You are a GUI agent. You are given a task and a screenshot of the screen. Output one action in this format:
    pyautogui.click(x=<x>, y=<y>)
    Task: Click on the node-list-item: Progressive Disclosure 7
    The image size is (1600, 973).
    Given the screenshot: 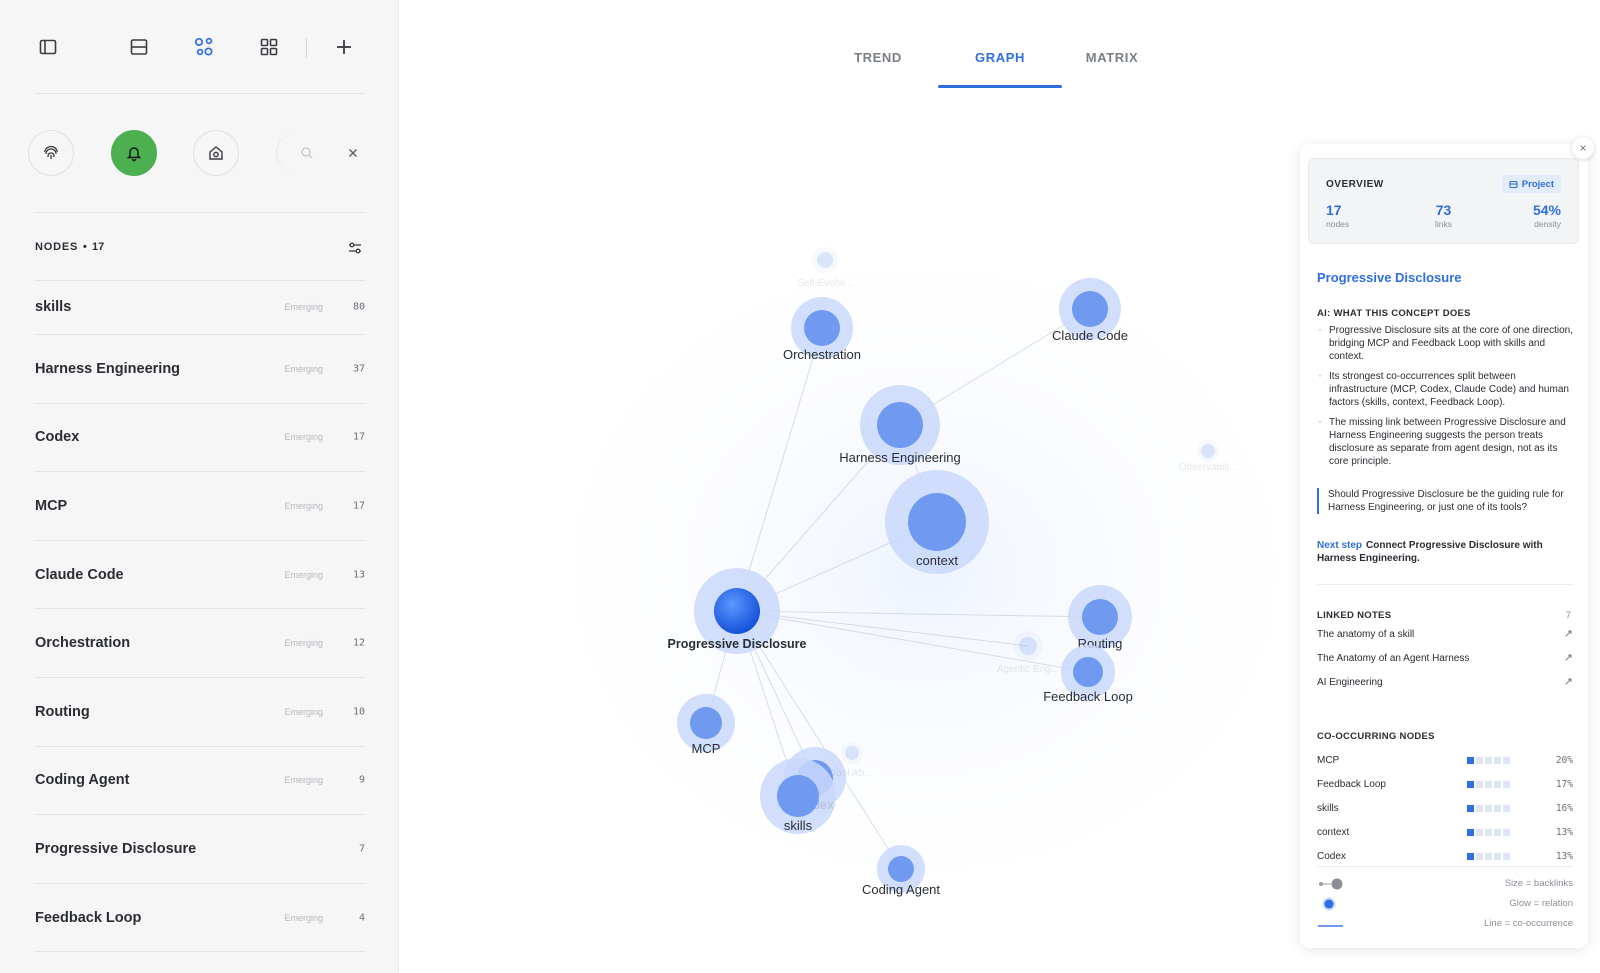 What is the action you would take?
    pyautogui.click(x=200, y=849)
    